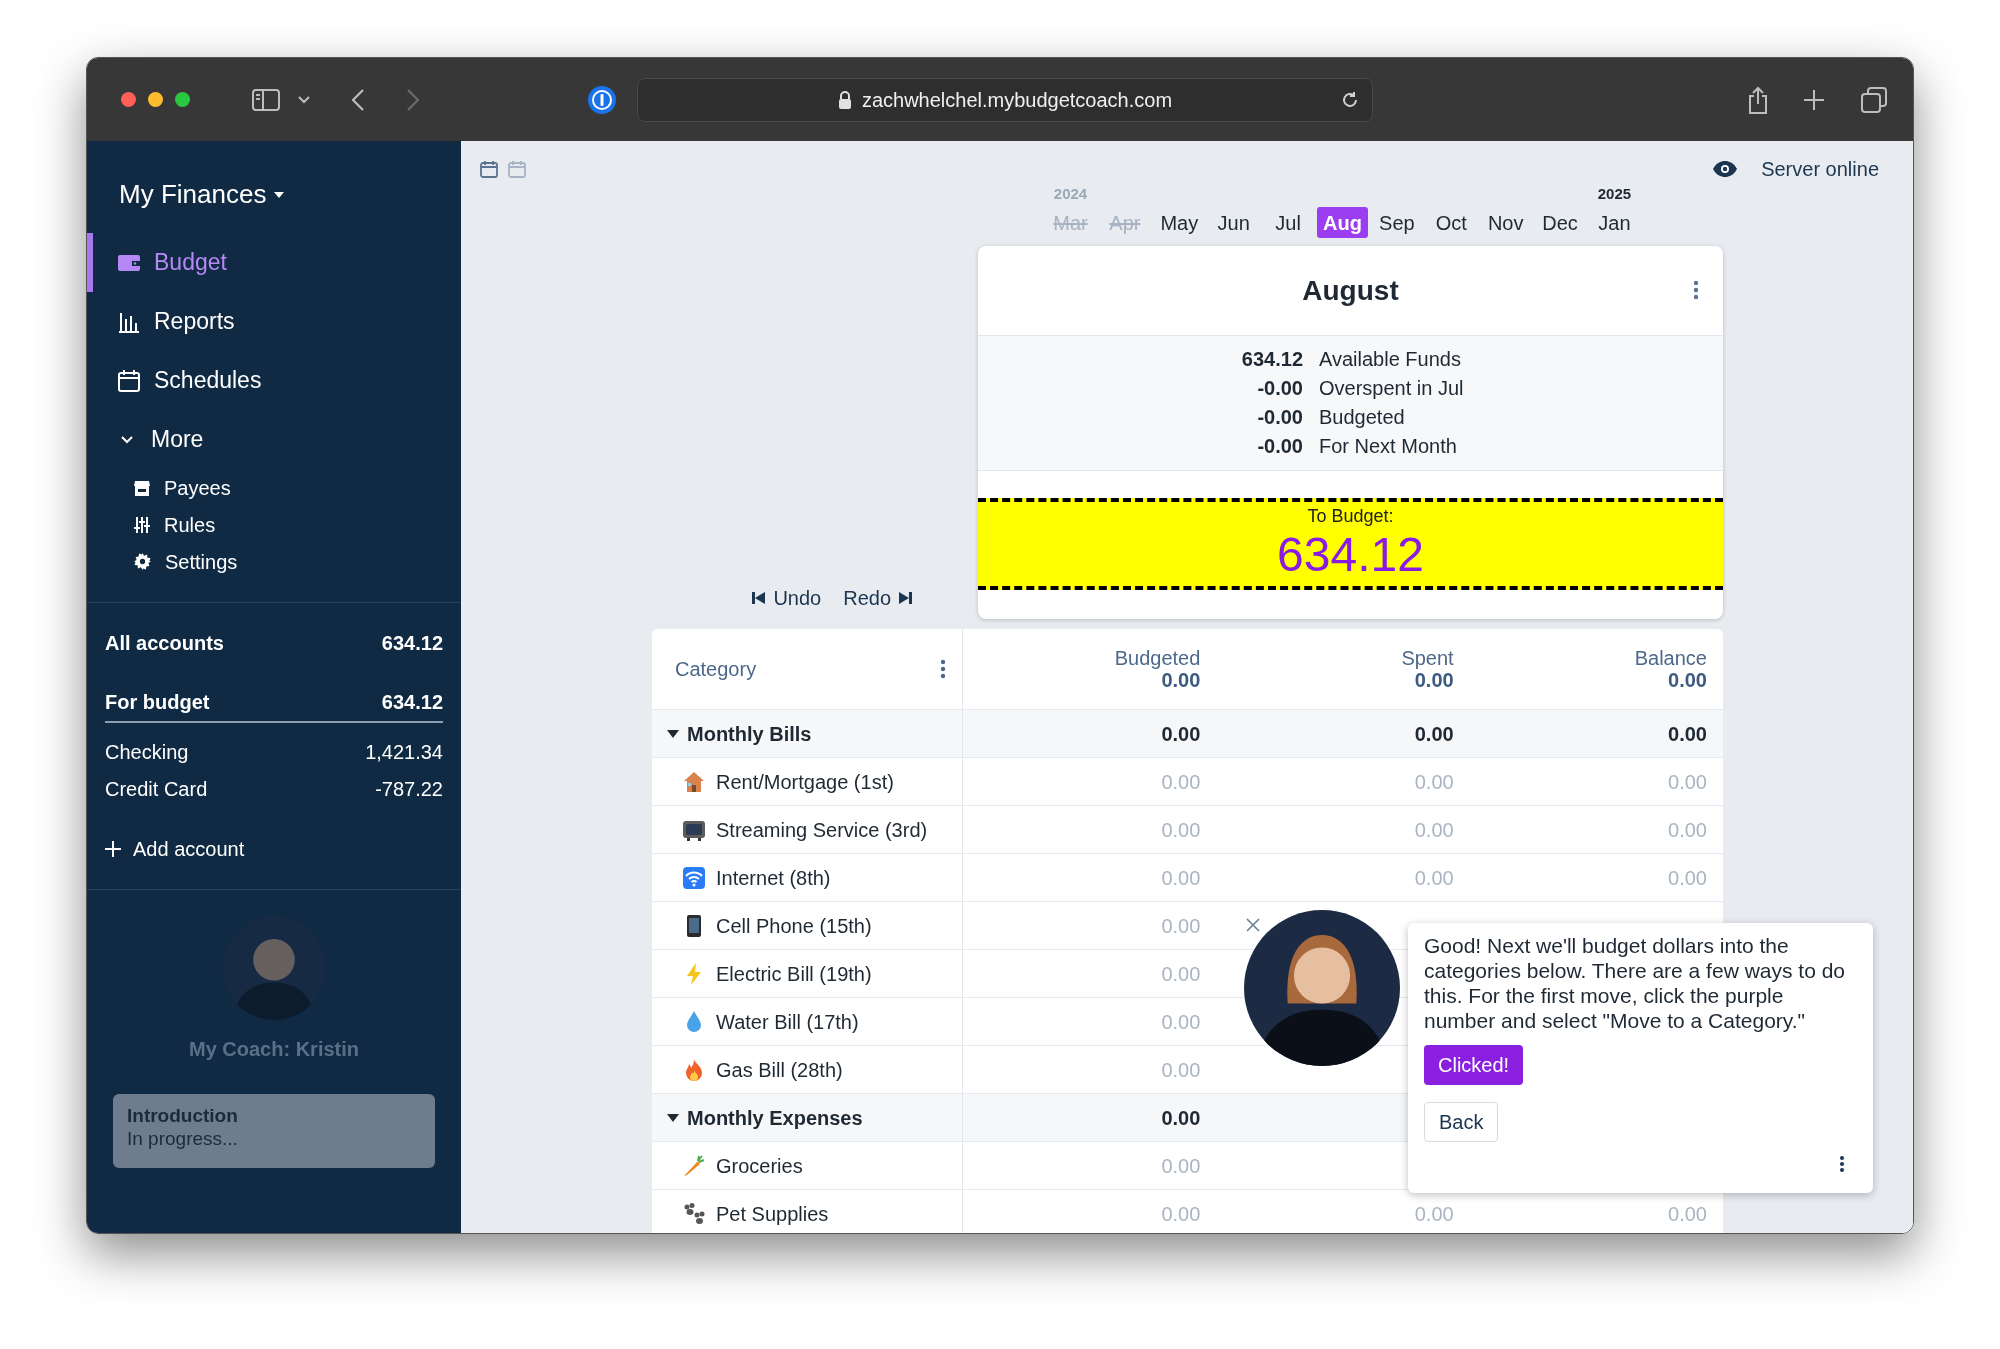  I want to click on category-name: Water Bill (17th), so click(787, 1021).